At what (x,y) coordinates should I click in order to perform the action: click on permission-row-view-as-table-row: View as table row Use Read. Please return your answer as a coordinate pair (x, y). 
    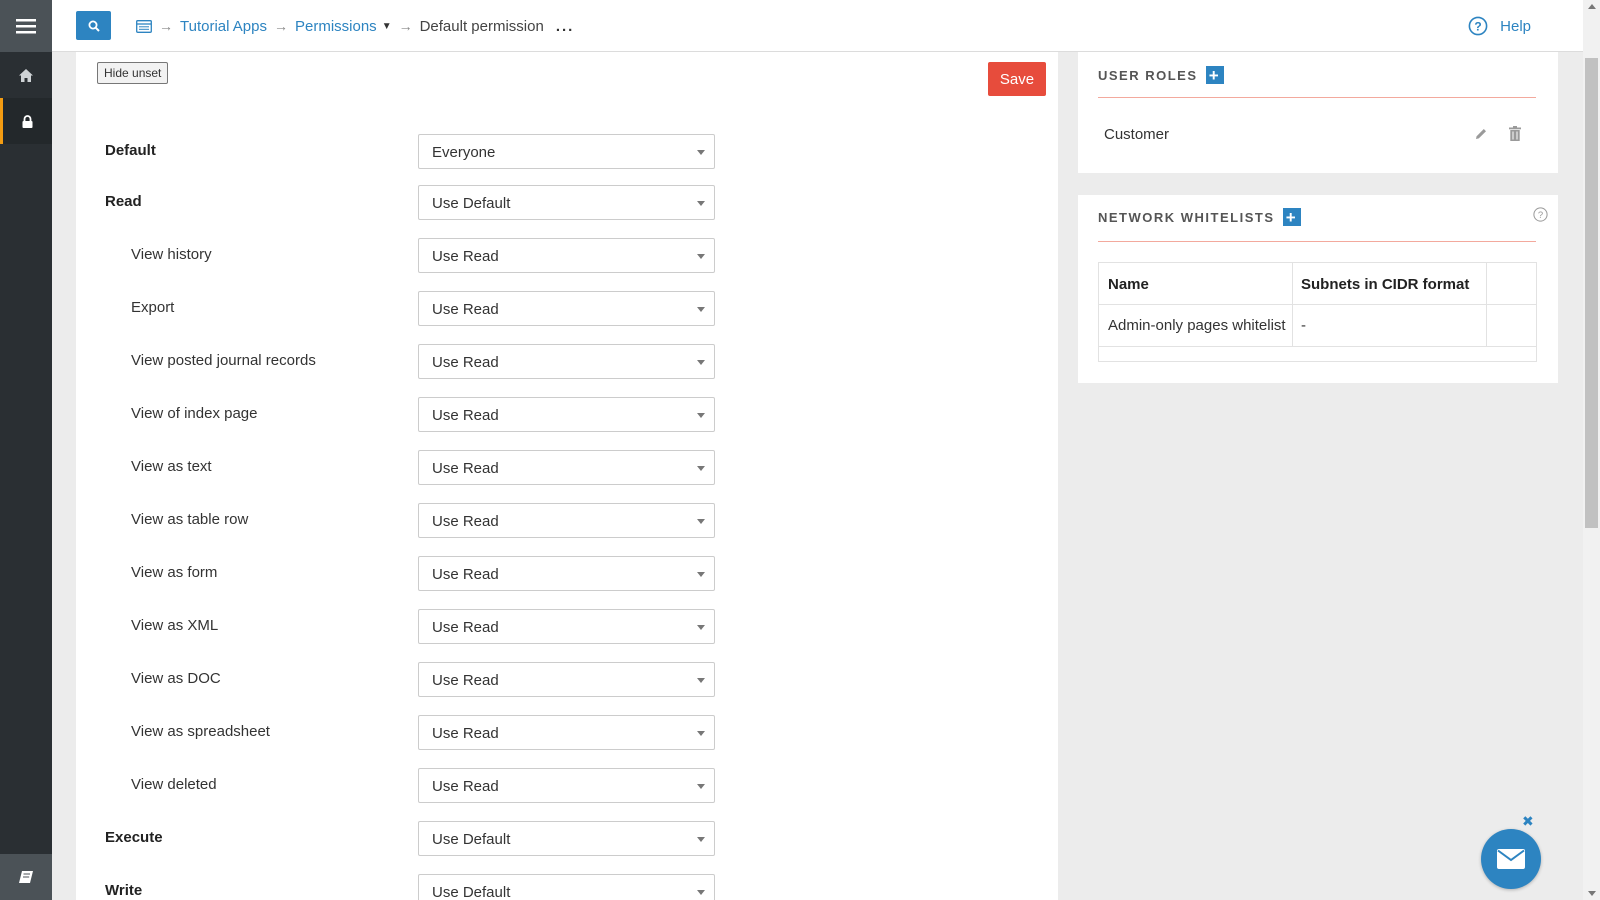
    Looking at the image, I should click on (567, 520).